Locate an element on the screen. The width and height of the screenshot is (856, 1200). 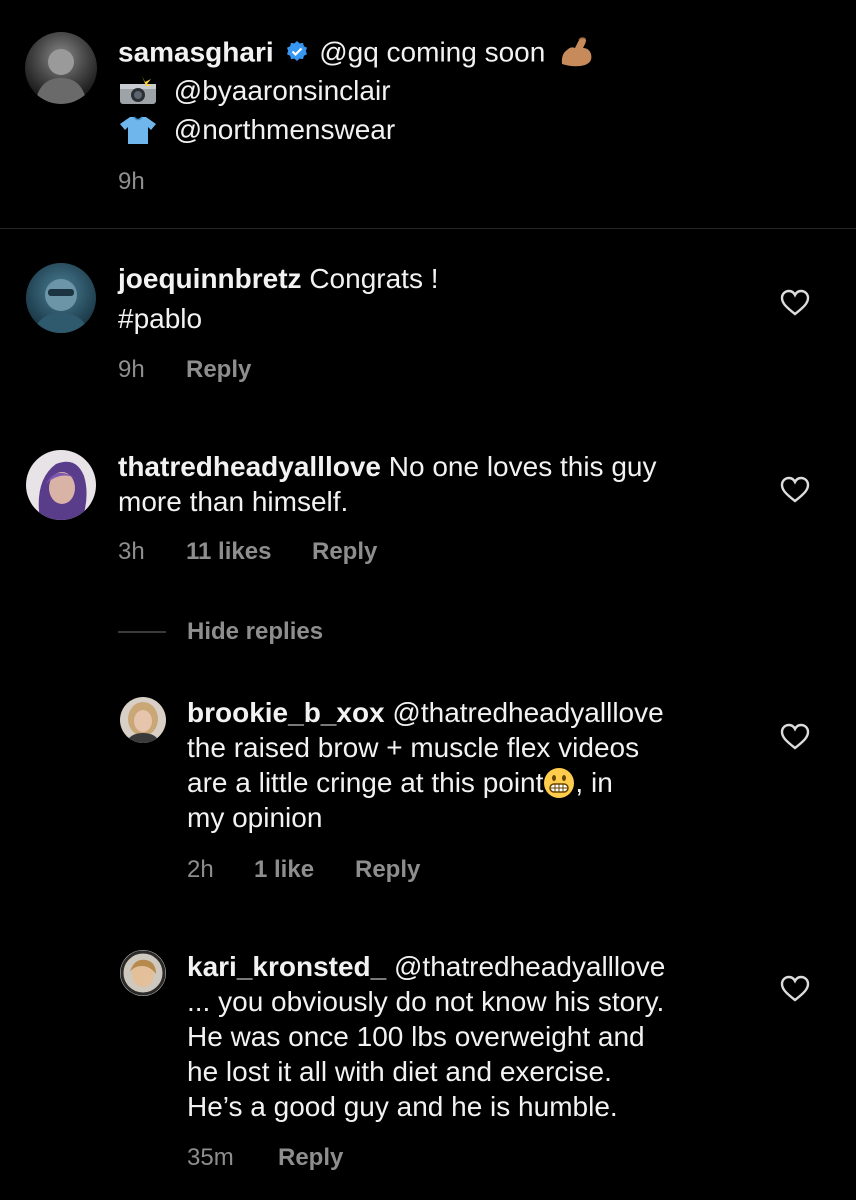
reply-2-text-5: He’s a good guy and he is humble. is located at coordinates (402, 1106).